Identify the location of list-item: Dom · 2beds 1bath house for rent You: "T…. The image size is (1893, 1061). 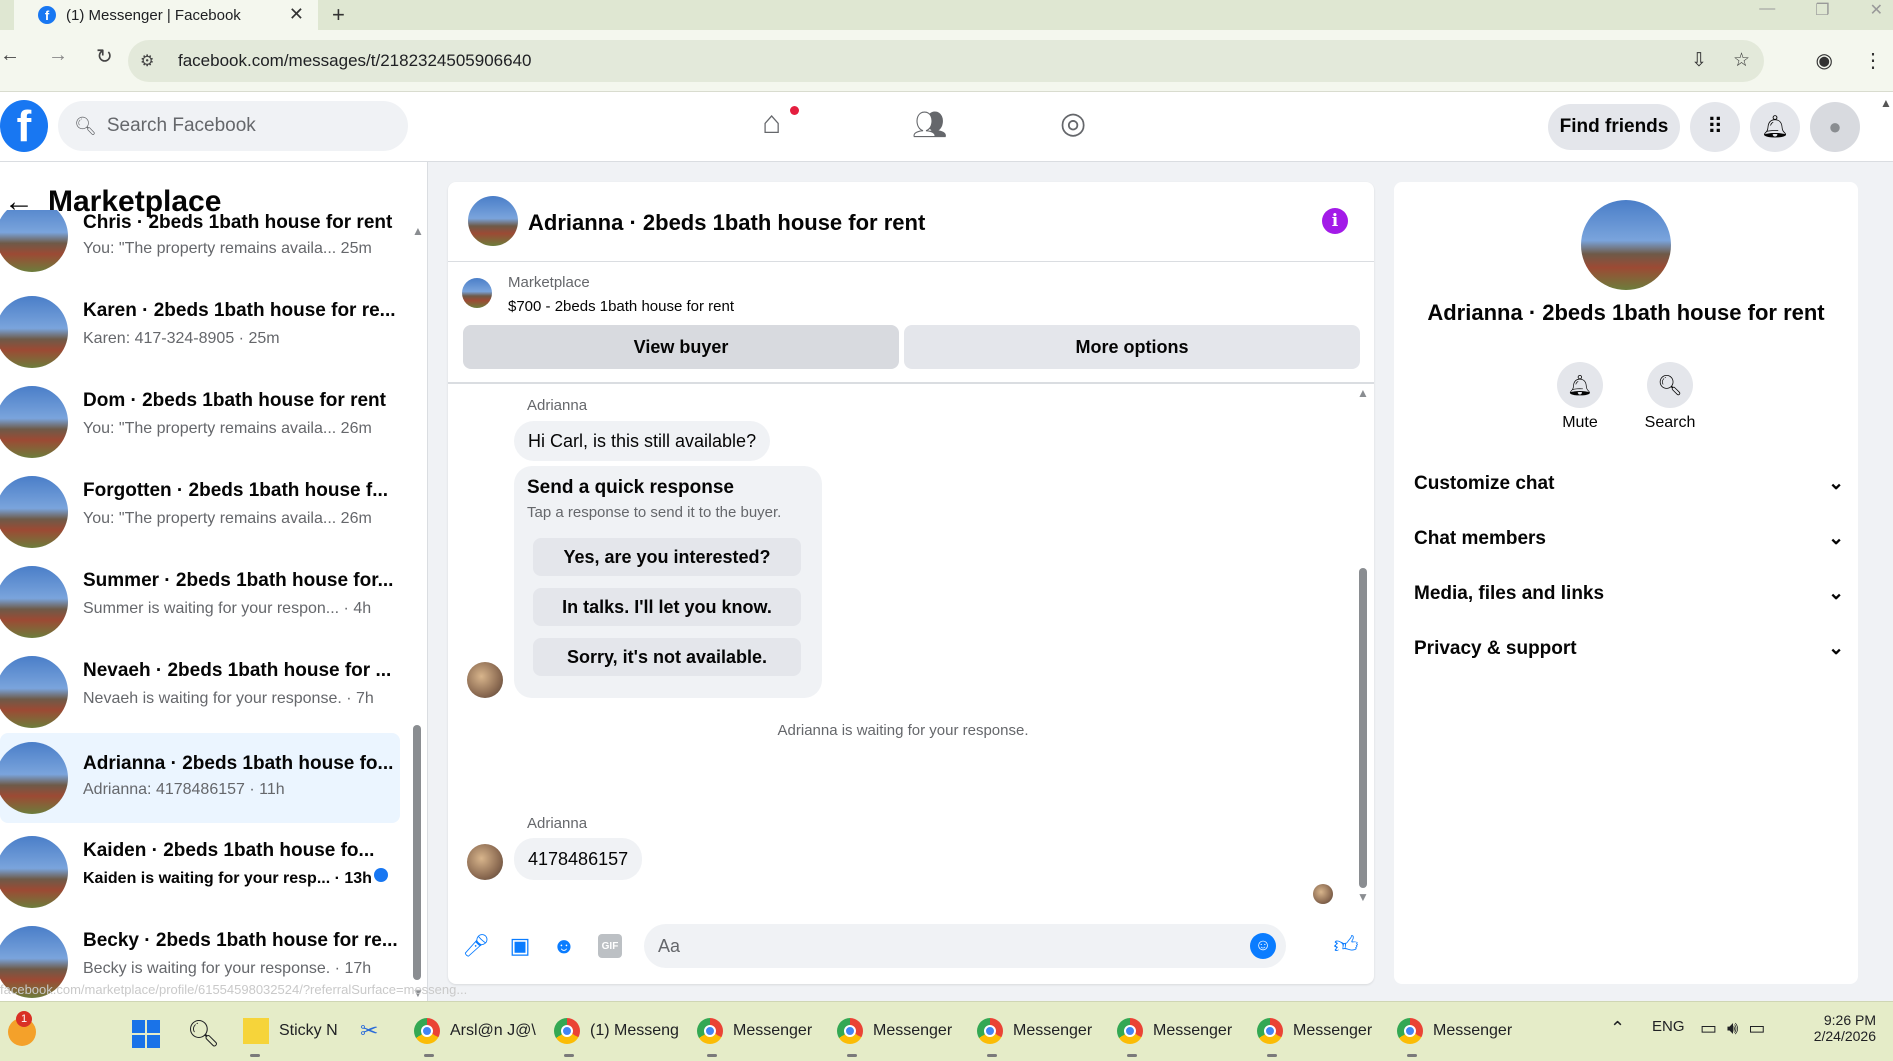
(200, 424).